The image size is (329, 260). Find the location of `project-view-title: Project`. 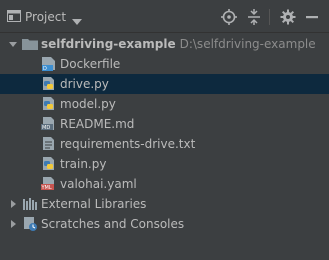

project-view-title: Project is located at coordinates (45, 17).